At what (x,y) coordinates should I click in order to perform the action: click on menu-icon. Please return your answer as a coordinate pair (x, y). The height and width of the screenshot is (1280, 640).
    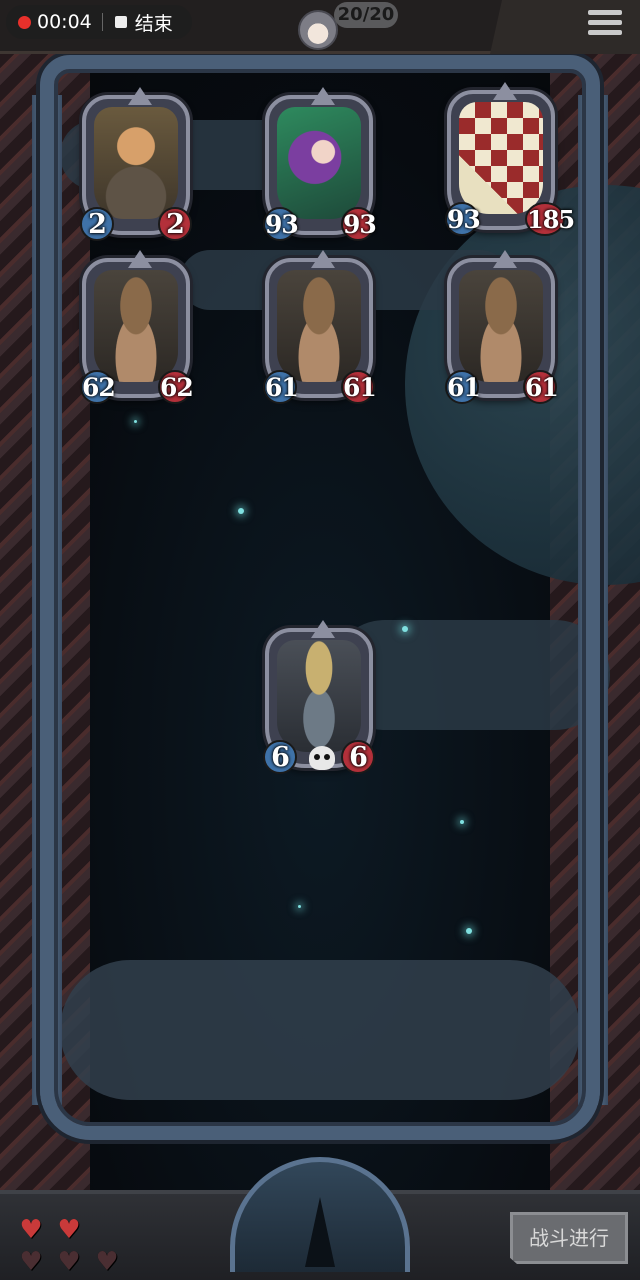
    Looking at the image, I should click on (605, 25).